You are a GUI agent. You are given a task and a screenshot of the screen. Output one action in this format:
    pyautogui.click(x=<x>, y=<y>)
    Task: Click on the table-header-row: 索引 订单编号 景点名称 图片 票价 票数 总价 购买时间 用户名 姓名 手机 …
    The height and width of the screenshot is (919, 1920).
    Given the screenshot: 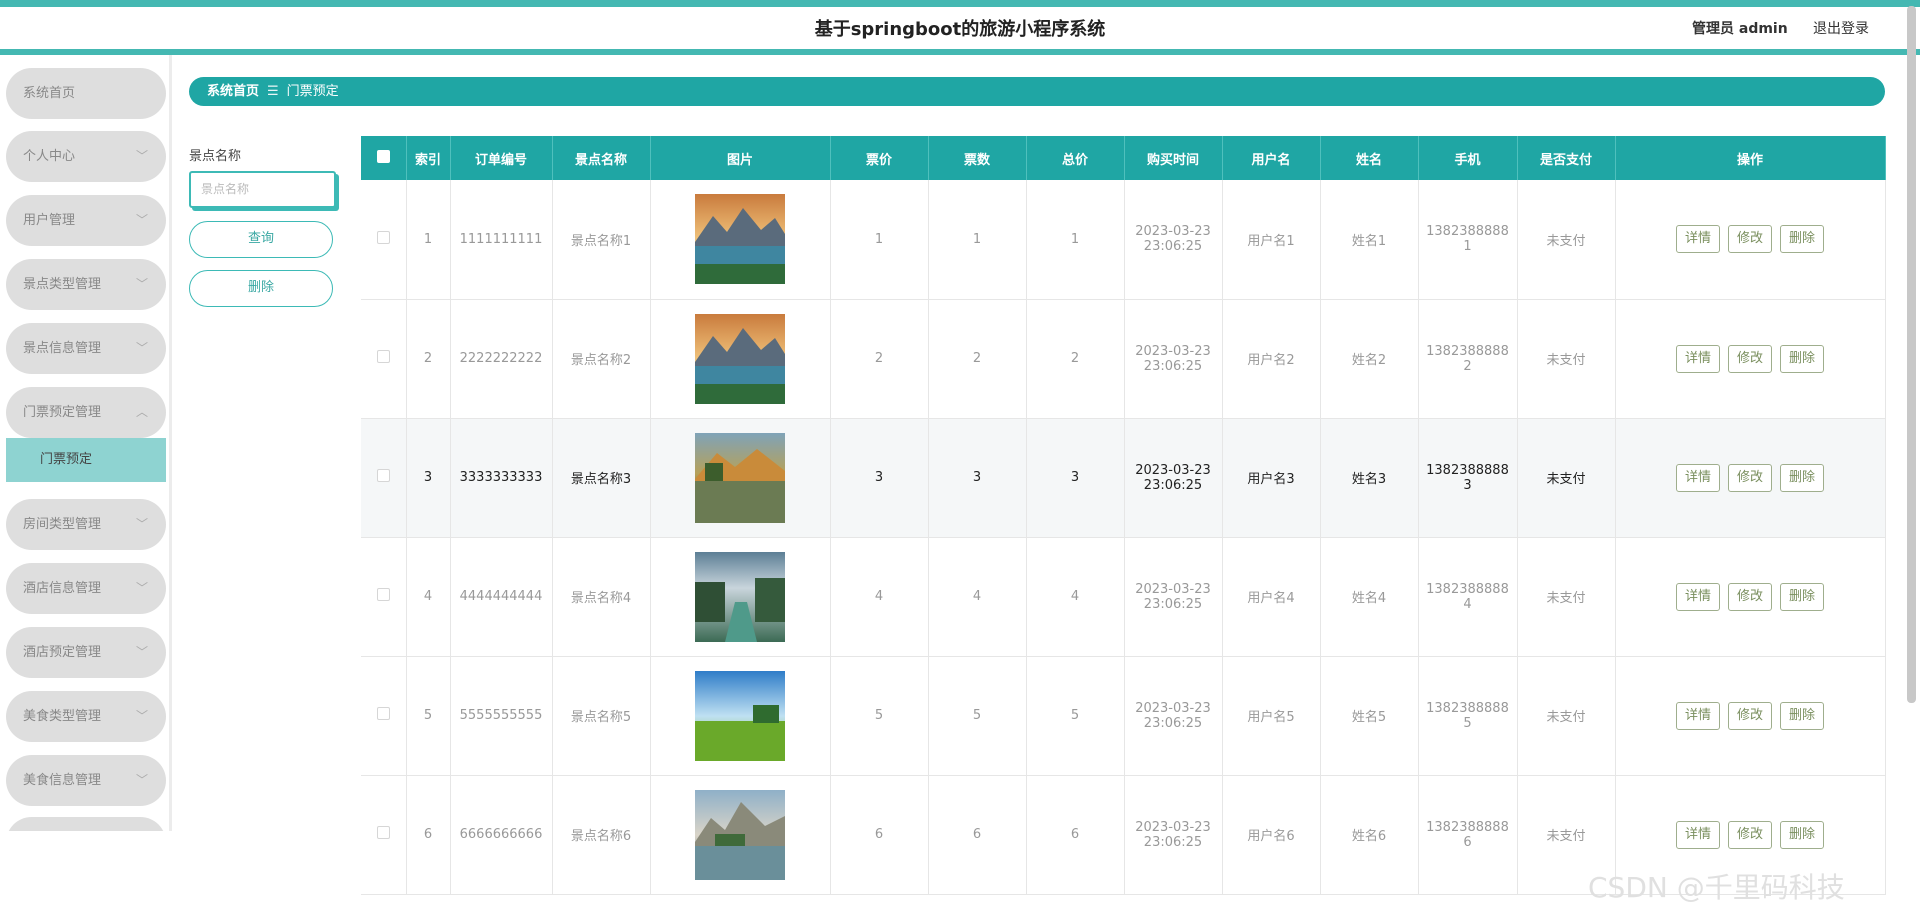 What is the action you would take?
    pyautogui.click(x=1123, y=158)
    